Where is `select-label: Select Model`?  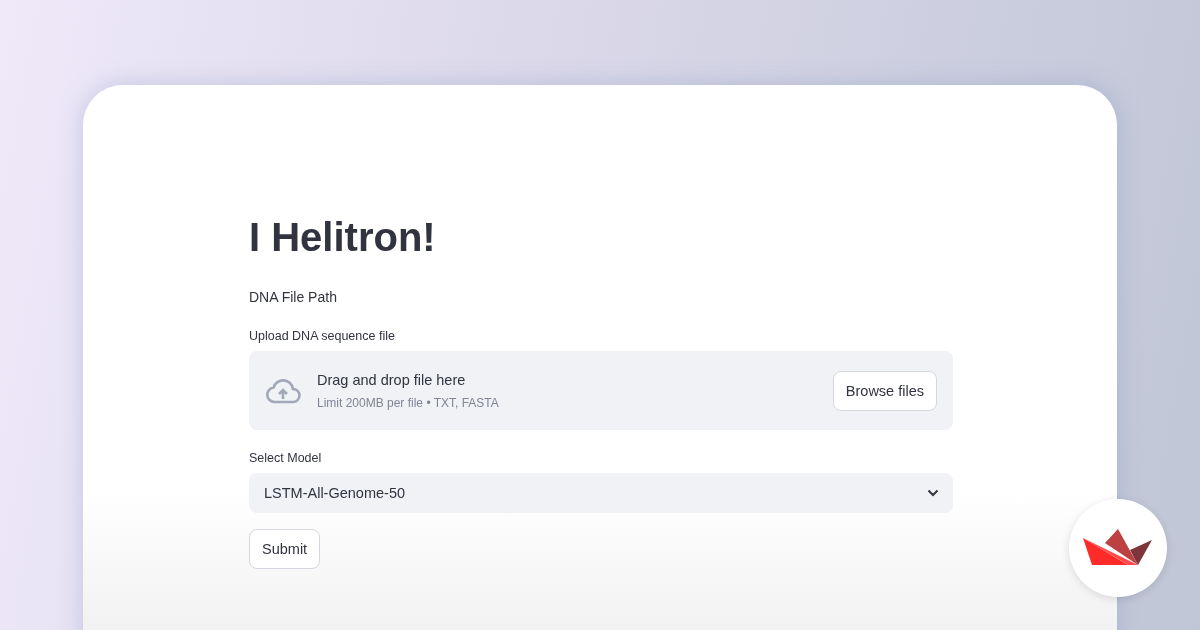 select-label: Select Model is located at coordinates (286, 458).